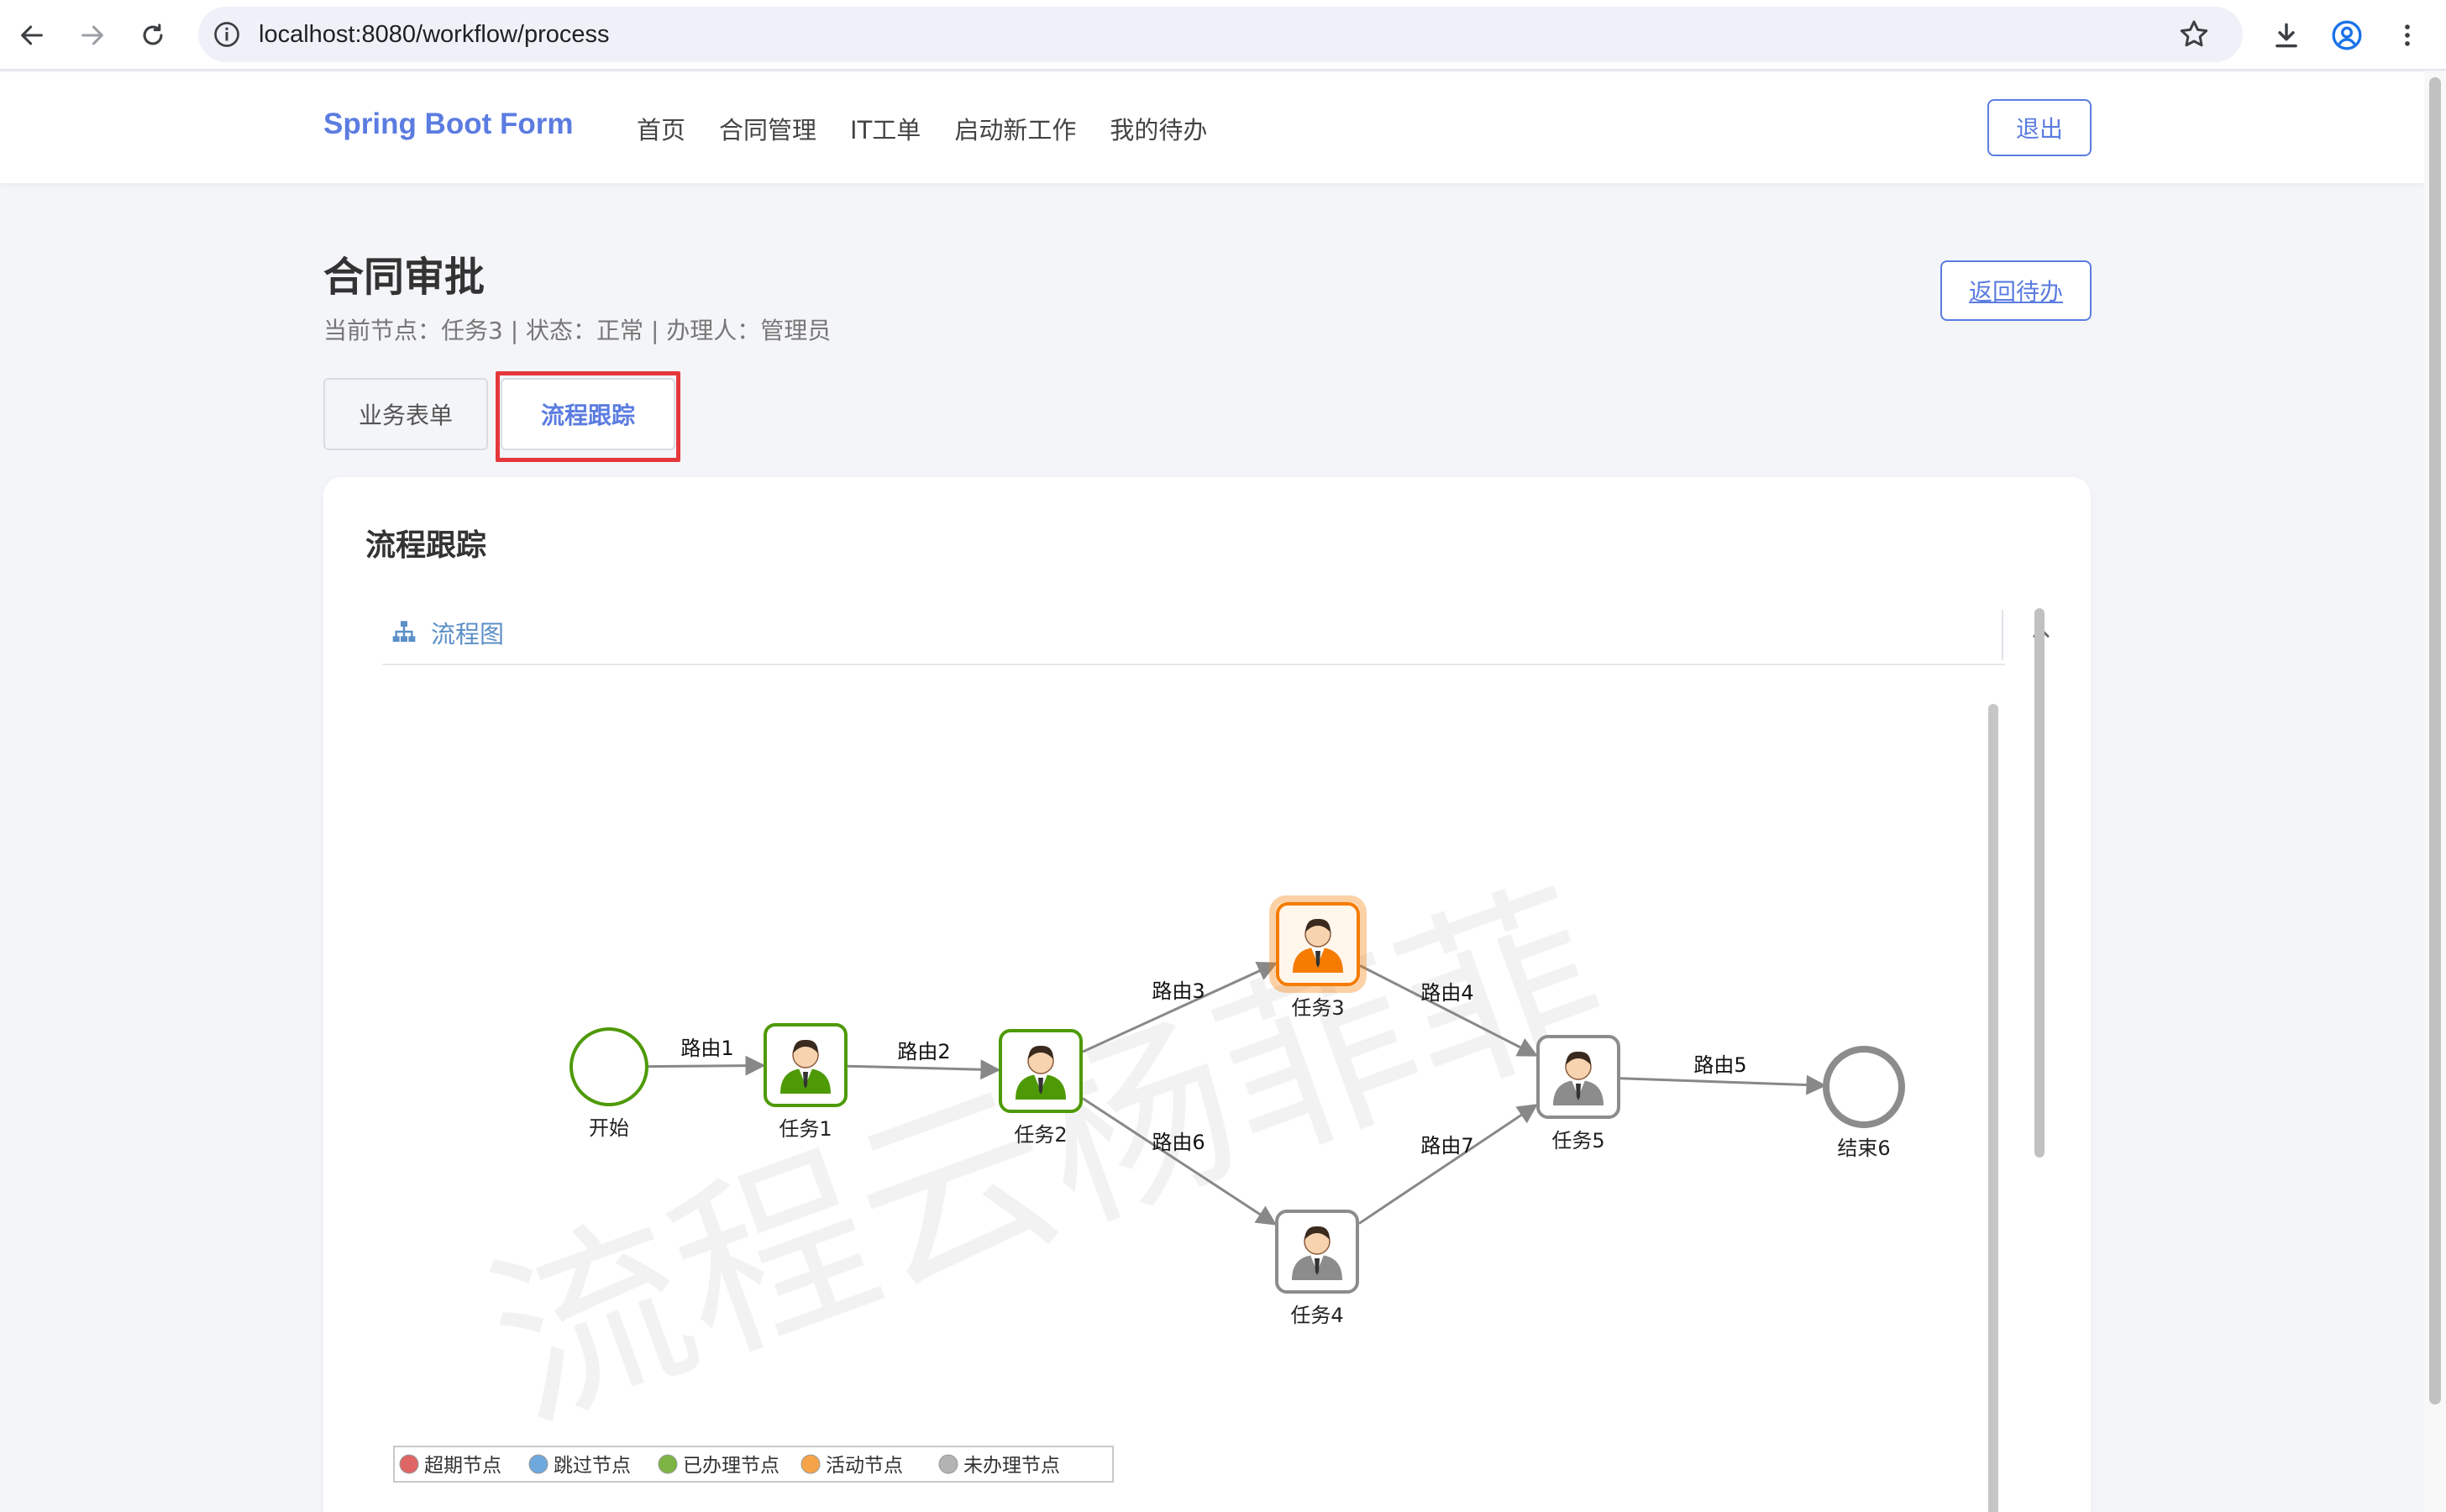 This screenshot has height=1512, width=2446. What do you see at coordinates (1446, 1146) in the screenshot?
I see `edge-label: 路由7` at bounding box center [1446, 1146].